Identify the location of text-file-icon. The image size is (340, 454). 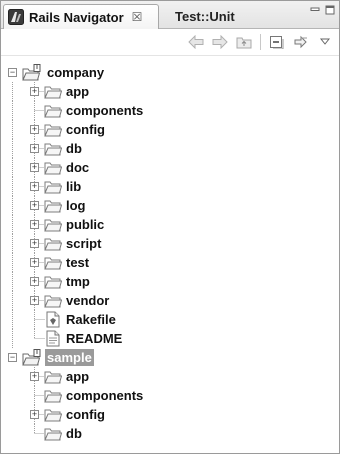
(53, 338).